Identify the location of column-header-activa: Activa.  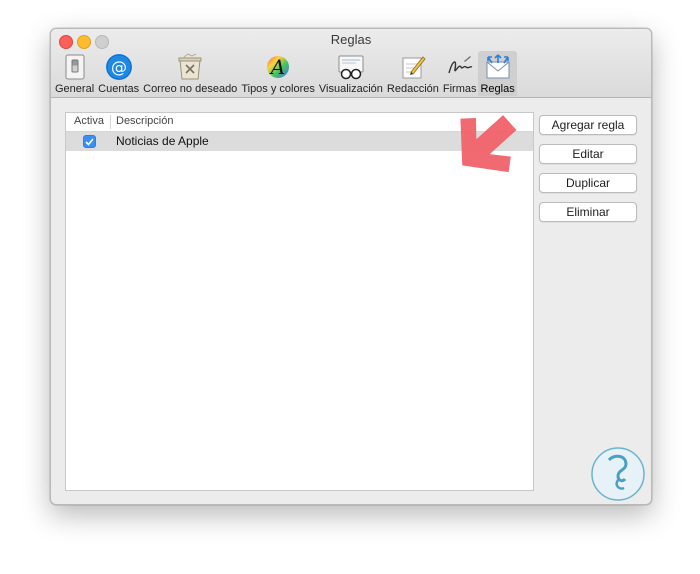
(89, 121).